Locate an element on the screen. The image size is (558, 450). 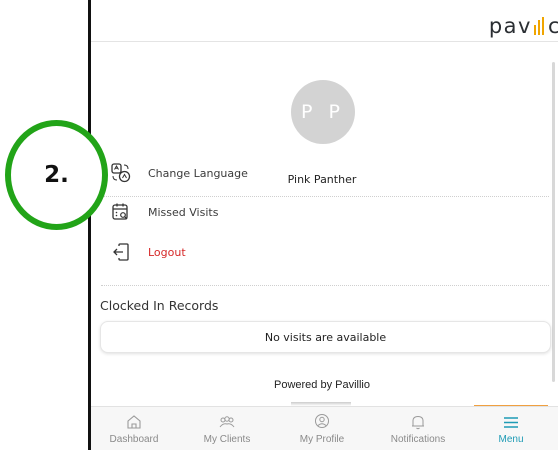
logout-icon is located at coordinates (121, 252).